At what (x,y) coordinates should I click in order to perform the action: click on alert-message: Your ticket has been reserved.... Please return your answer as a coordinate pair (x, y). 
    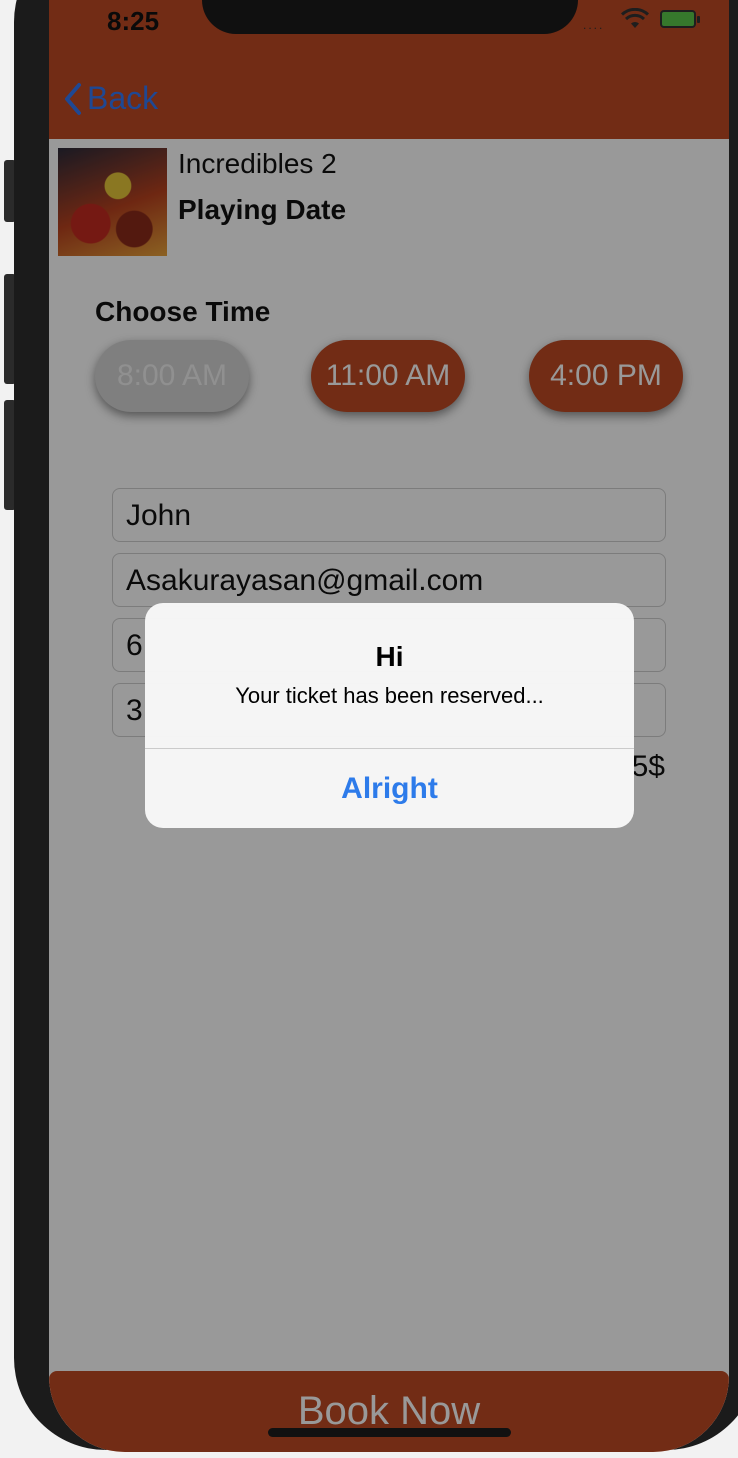
    Looking at the image, I should click on (389, 695).